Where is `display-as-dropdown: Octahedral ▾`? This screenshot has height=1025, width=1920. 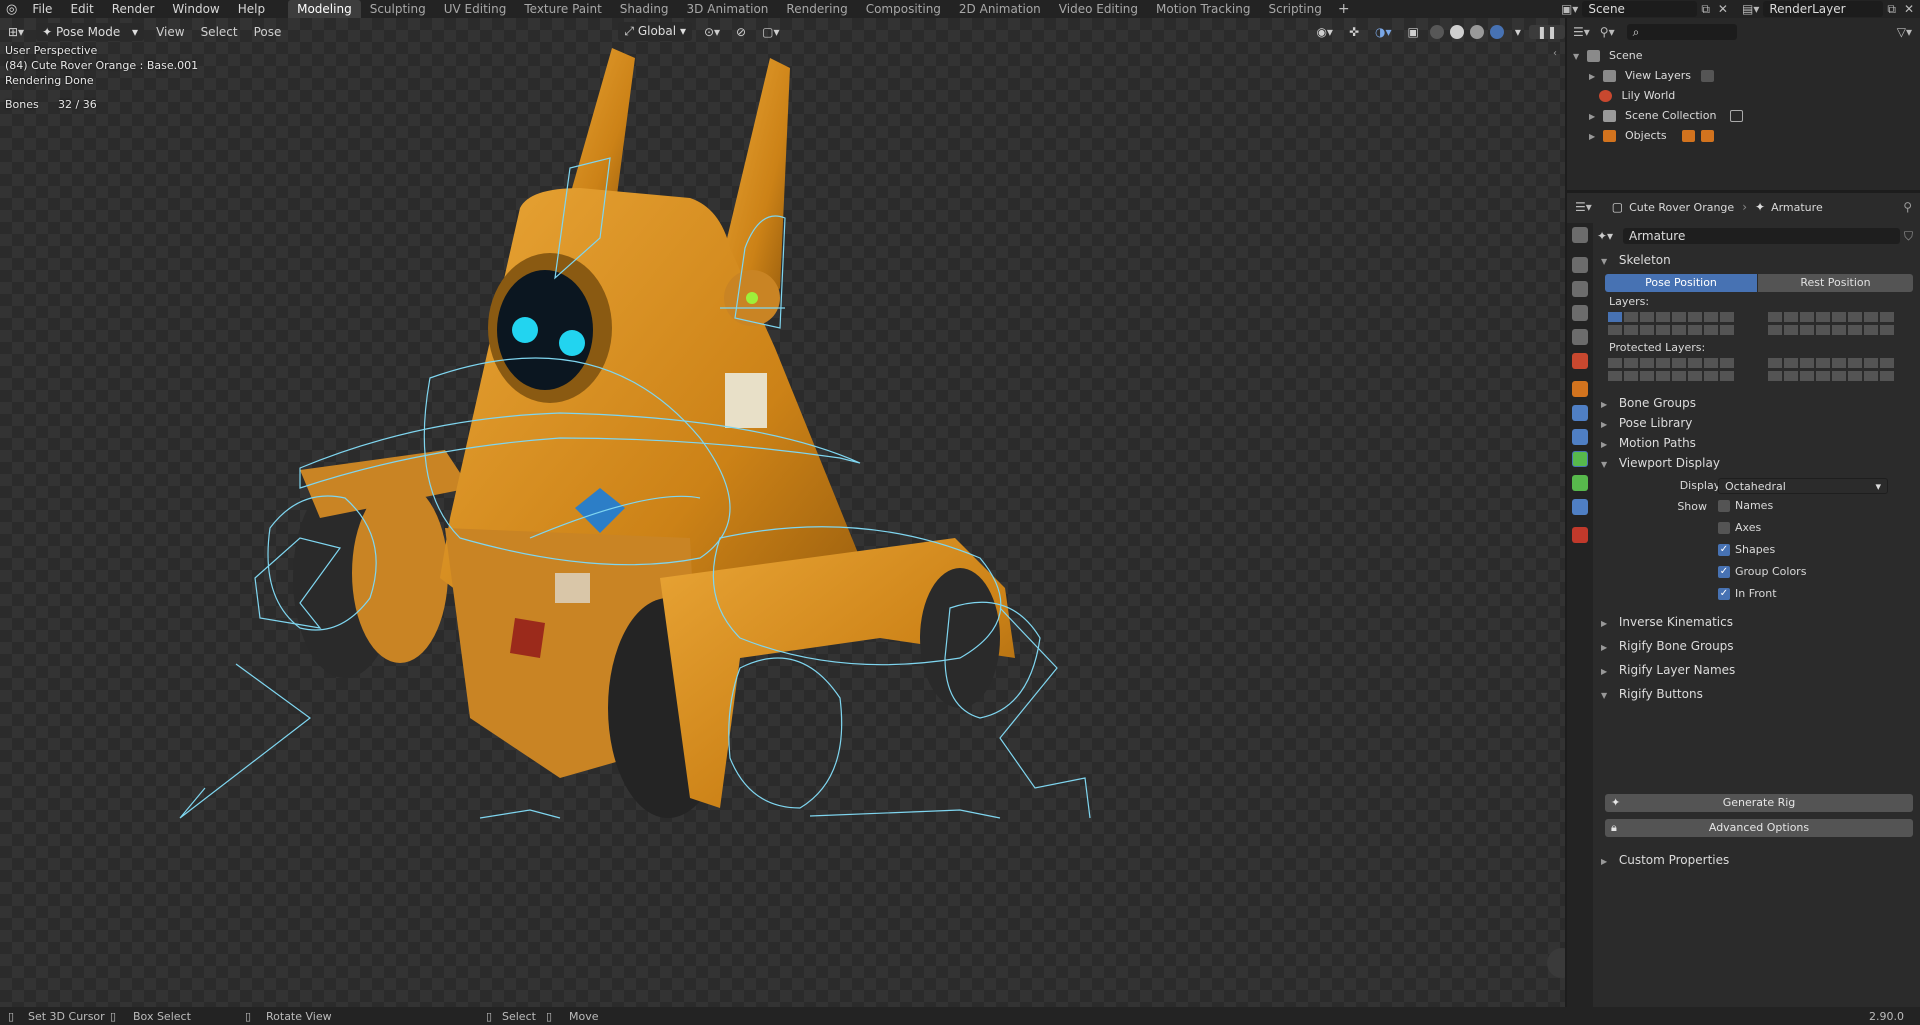
display-as-dropdown: Octahedral ▾ is located at coordinates (1803, 486).